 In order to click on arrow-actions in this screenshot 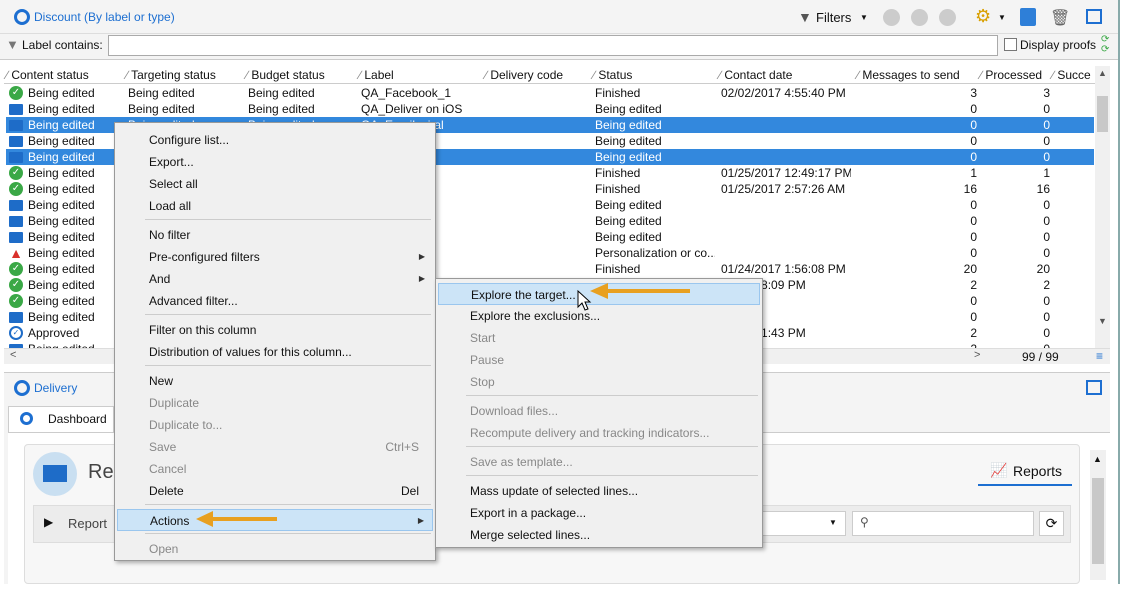, I will do `click(236, 519)`.